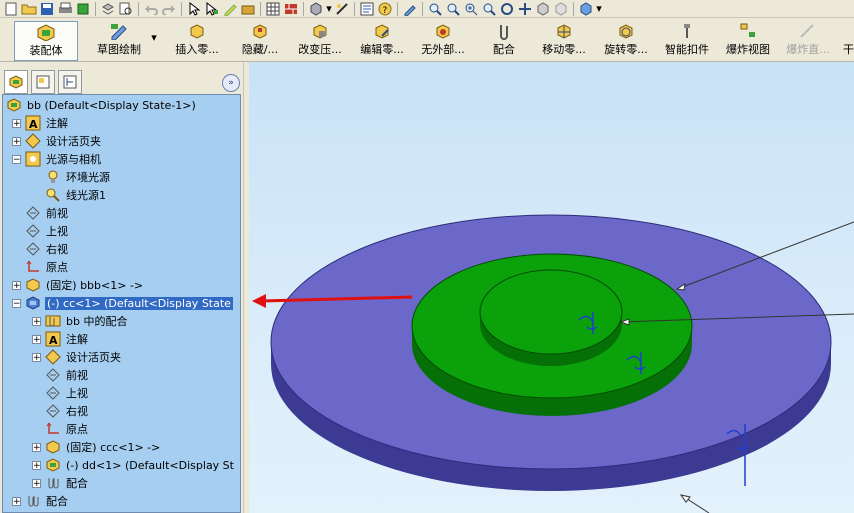  I want to click on tree-item-origin: 原点, so click(121, 267).